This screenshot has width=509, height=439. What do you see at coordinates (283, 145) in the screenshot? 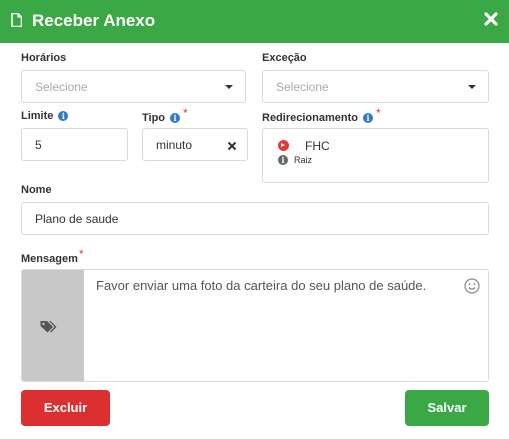
I see `redirect-arrow-icon` at bounding box center [283, 145].